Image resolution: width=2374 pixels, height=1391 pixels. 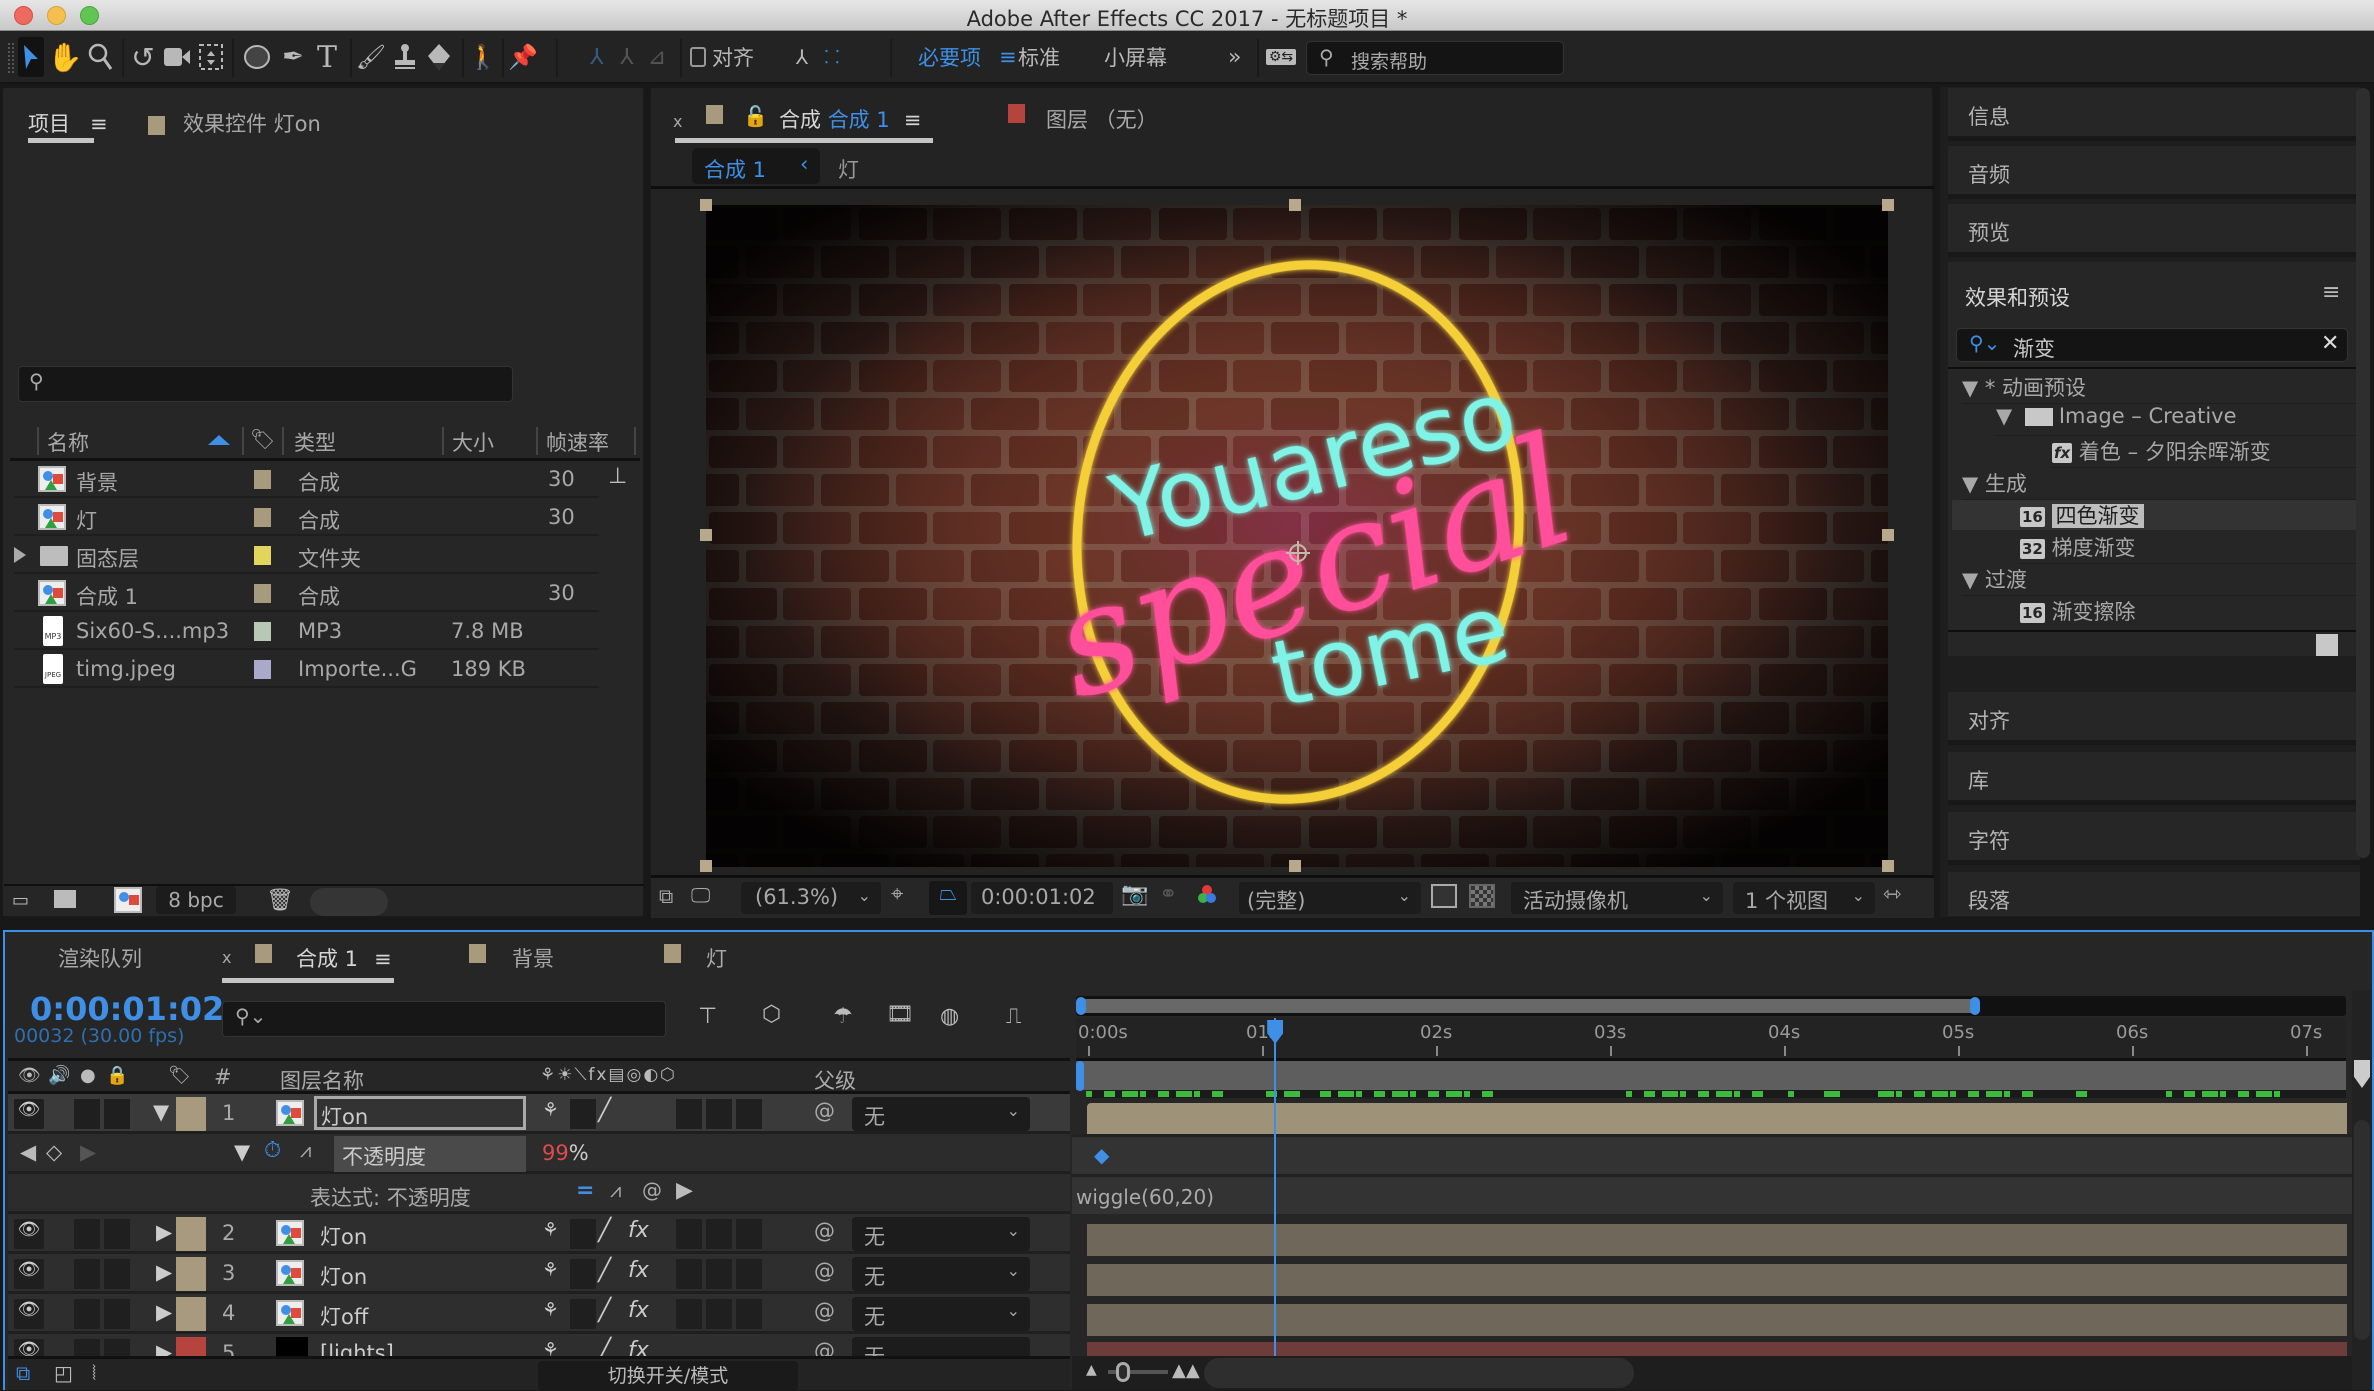 What do you see at coordinates (371, 57) in the screenshot?
I see `brush-tool: 🖌` at bounding box center [371, 57].